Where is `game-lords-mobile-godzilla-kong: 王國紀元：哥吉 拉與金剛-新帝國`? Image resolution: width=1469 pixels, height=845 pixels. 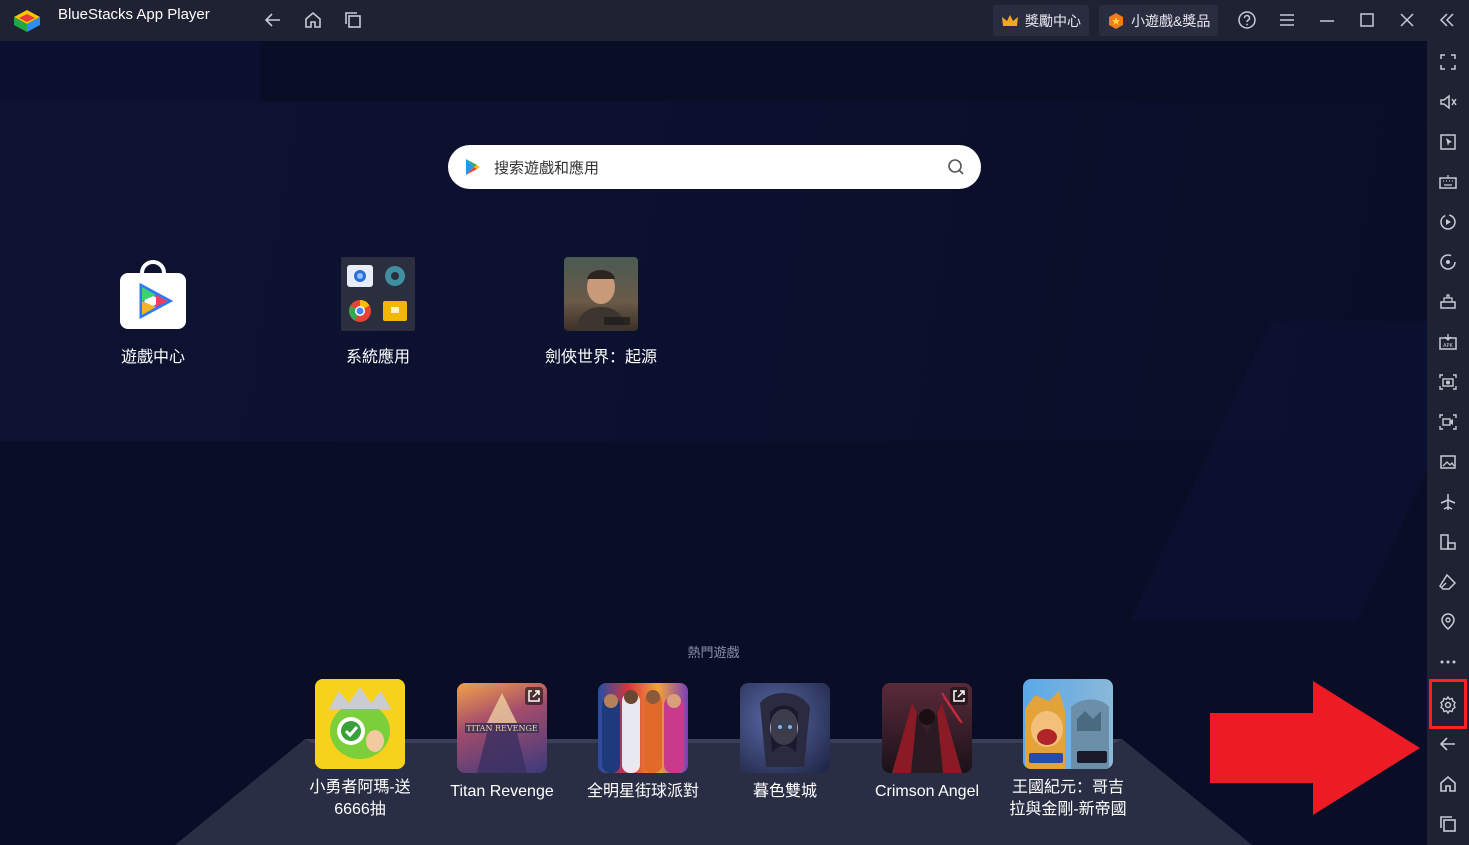
game-lords-mobile-godzilla-kong: 王國紀元：哥吉 拉與金剛-新帝國 is located at coordinates (1068, 750).